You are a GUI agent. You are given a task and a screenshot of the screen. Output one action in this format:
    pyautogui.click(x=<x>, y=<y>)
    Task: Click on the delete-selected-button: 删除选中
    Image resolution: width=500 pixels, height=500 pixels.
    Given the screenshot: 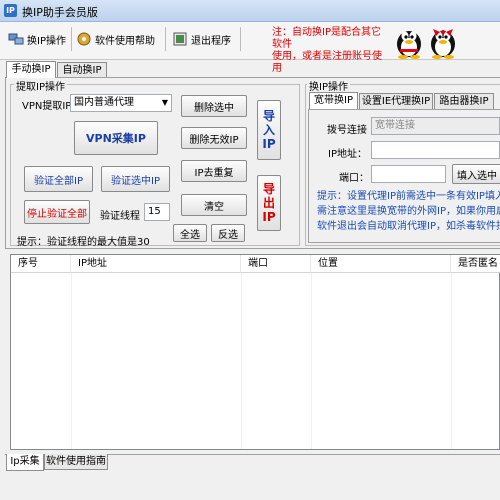 What is the action you would take?
    pyautogui.click(x=214, y=106)
    